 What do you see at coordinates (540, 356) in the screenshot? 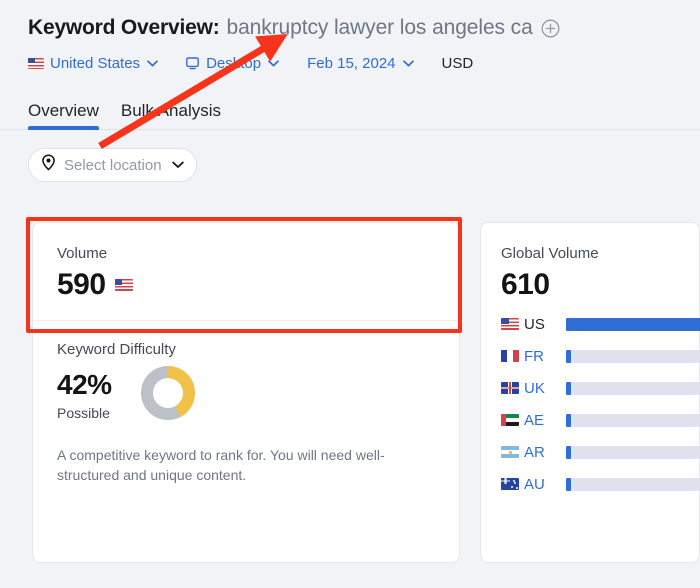
I see `country-code-link: FR` at bounding box center [540, 356].